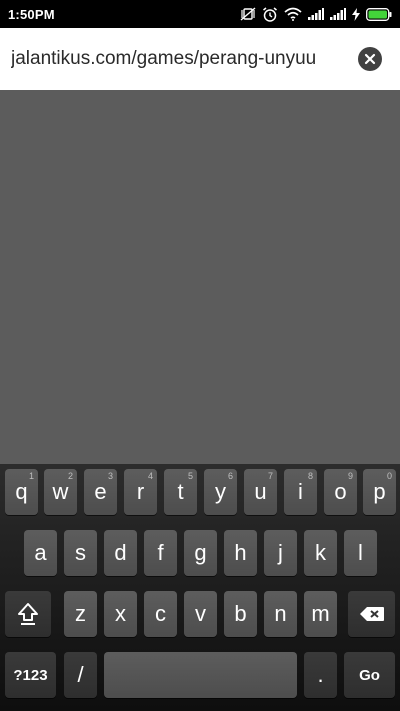 The height and width of the screenshot is (711, 400). Describe the element at coordinates (200, 493) in the screenshot. I see `keyboard-row-1: 1q 2w 3e 4r 5t 6y 7u 8i 9o 0p` at that location.